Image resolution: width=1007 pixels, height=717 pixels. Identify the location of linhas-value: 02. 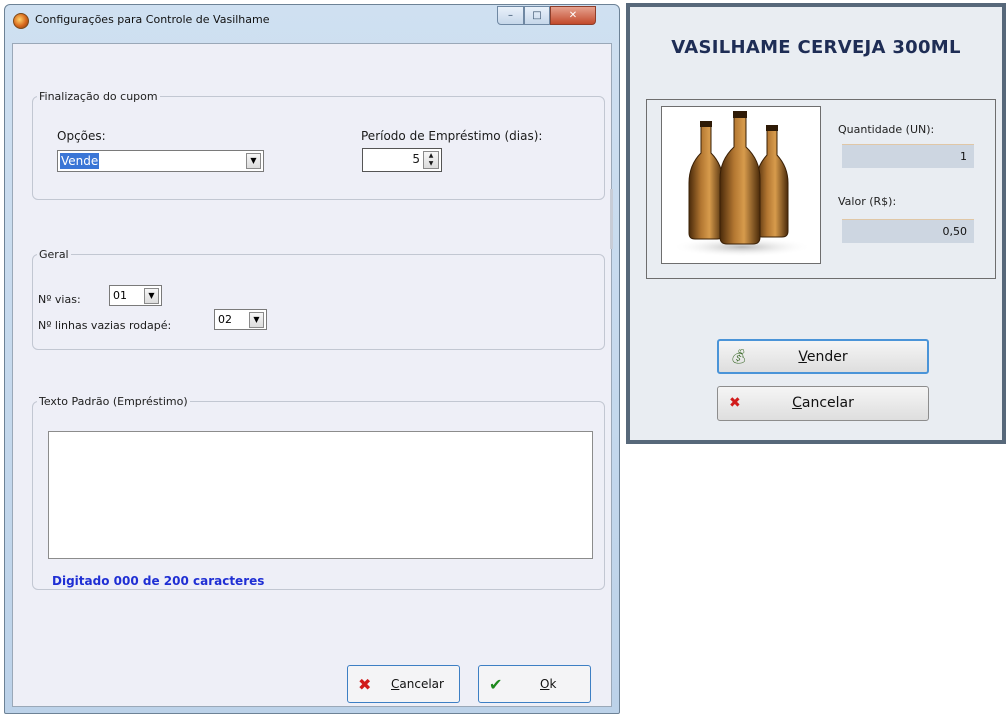
(225, 319).